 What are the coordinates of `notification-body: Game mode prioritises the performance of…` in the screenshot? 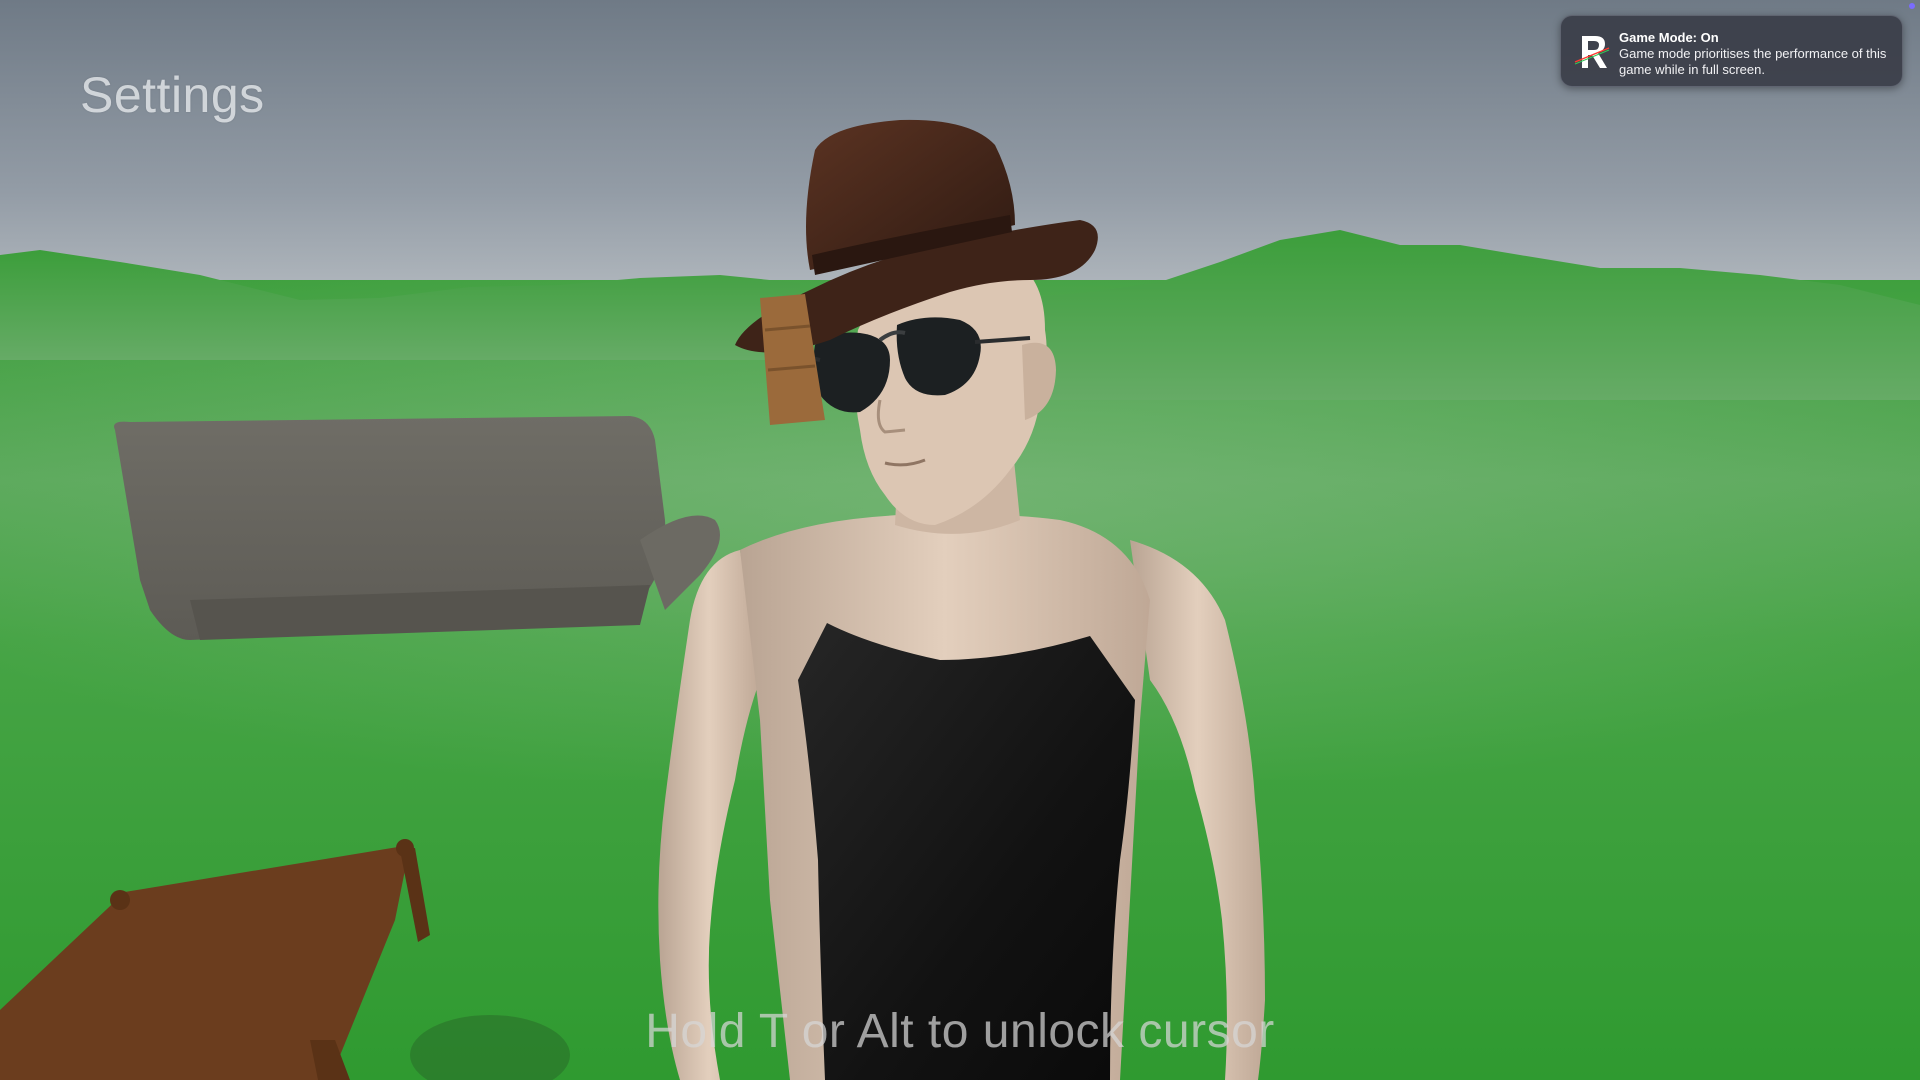 It's located at (1753, 61).